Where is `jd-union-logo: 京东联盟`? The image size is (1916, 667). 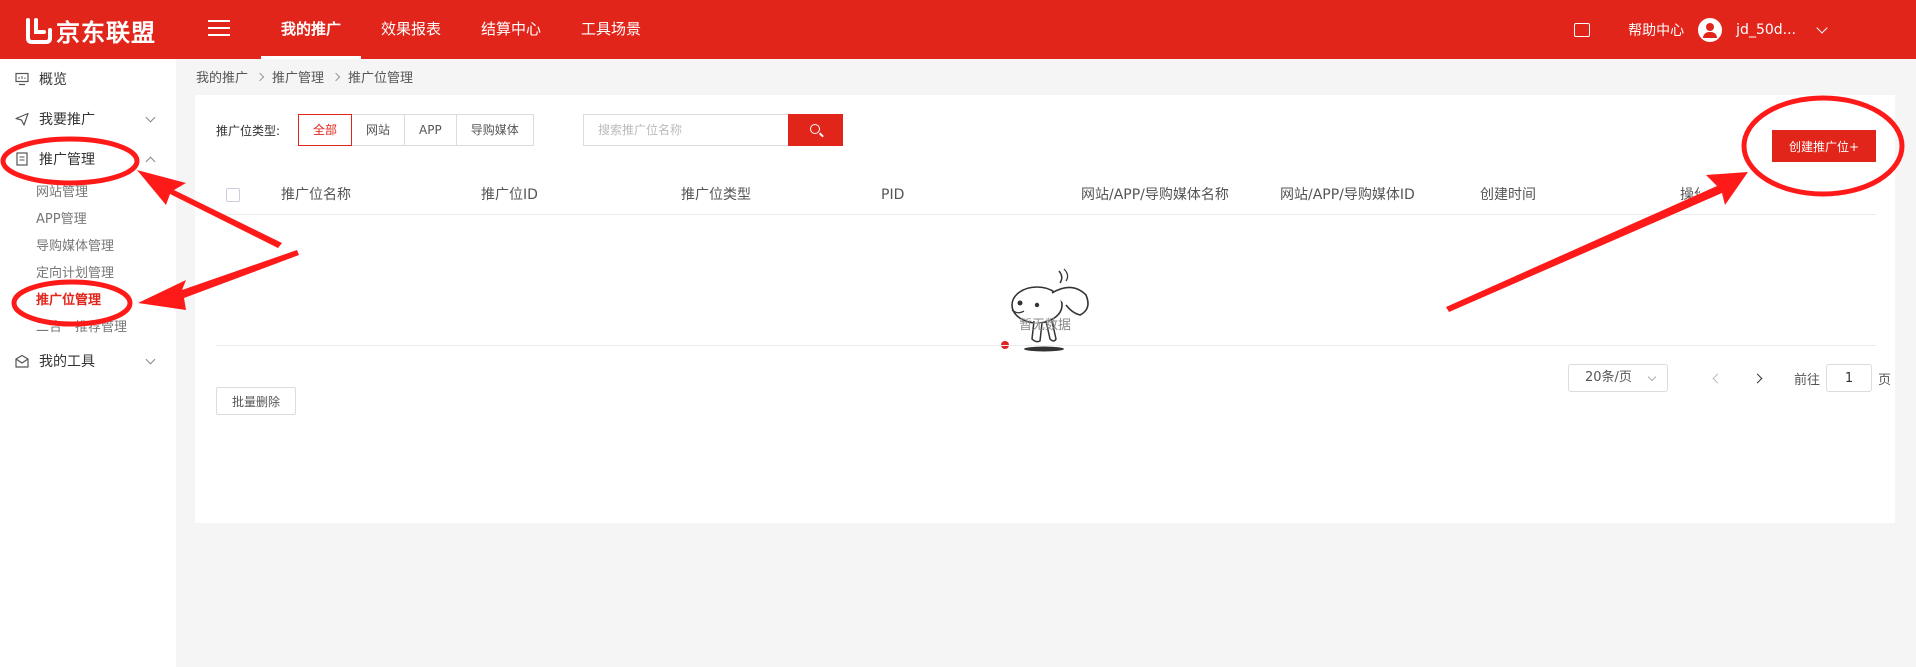 jd-union-logo: 京东联盟 is located at coordinates (90, 30).